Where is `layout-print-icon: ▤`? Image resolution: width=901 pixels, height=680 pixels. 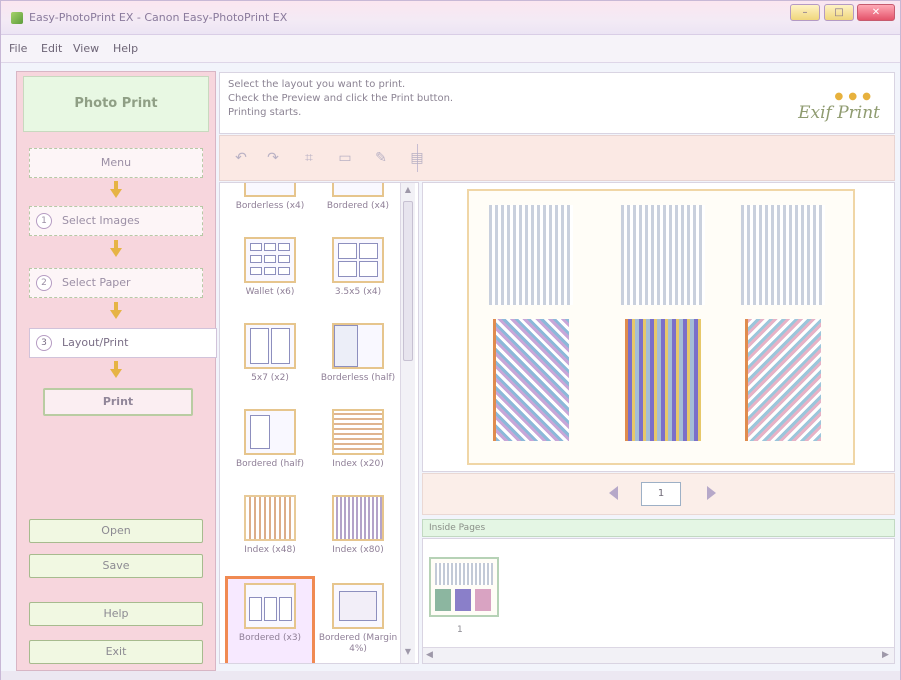
layout-print-icon: ▤ is located at coordinates (417, 158).